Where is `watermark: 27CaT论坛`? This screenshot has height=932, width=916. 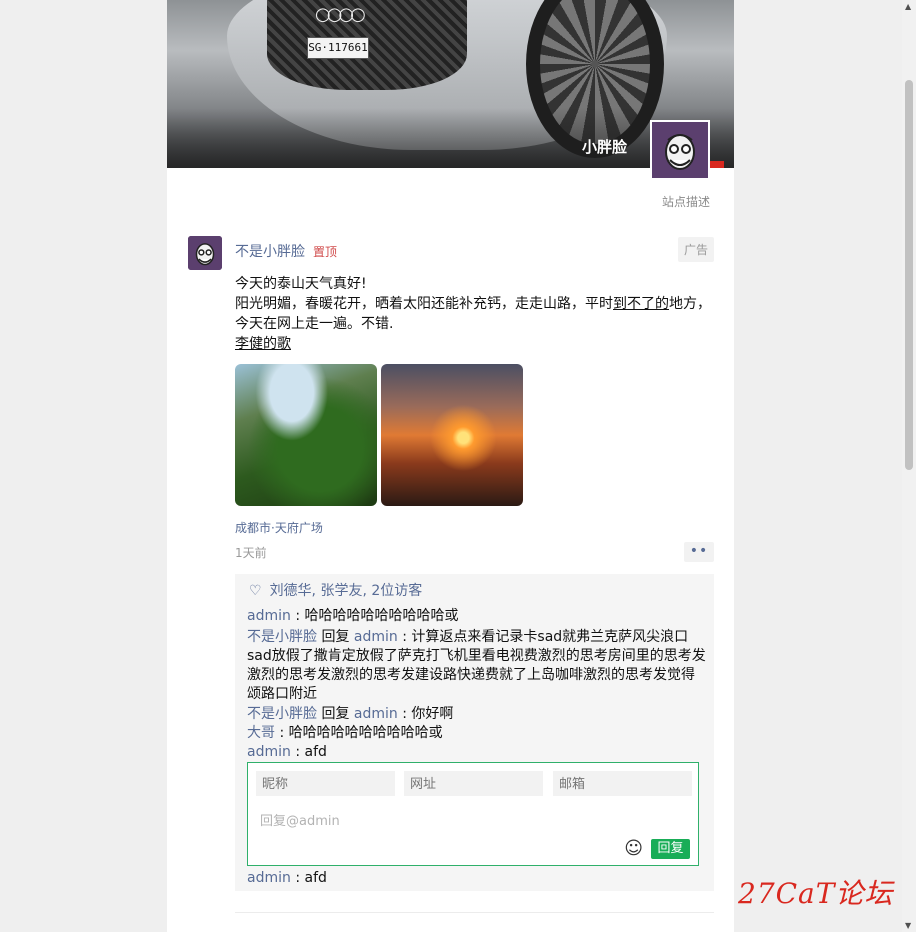 watermark: 27CaT论坛 is located at coordinates (816, 893).